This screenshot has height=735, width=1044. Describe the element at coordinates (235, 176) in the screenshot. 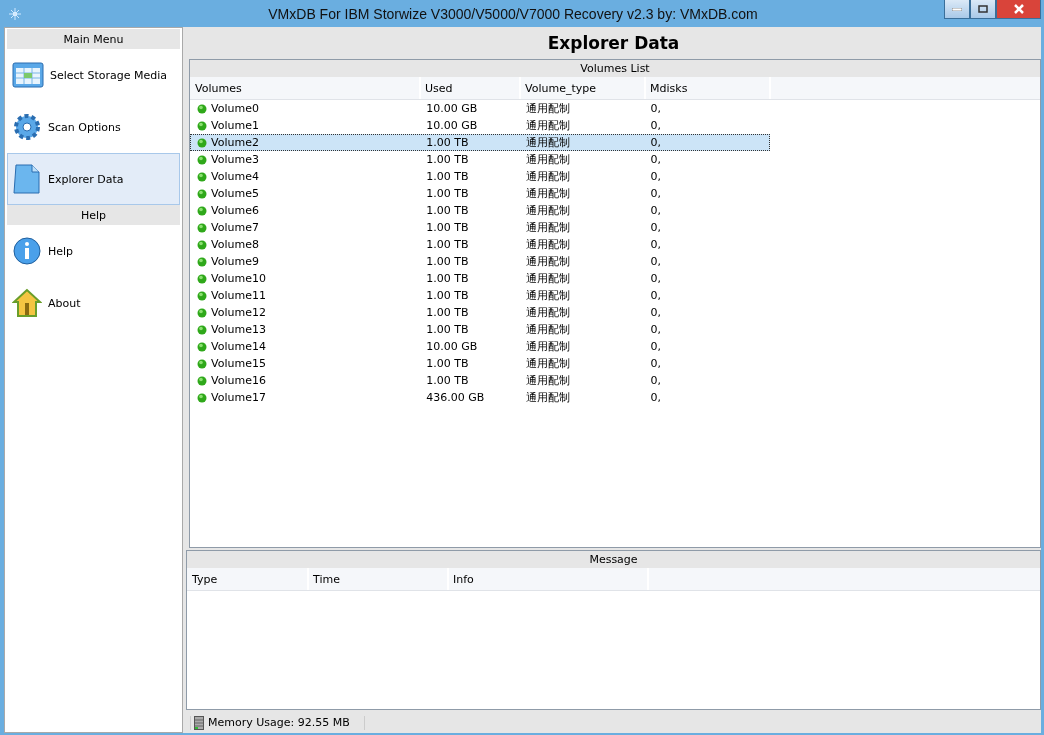

I see `table-cell: Volume4` at that location.